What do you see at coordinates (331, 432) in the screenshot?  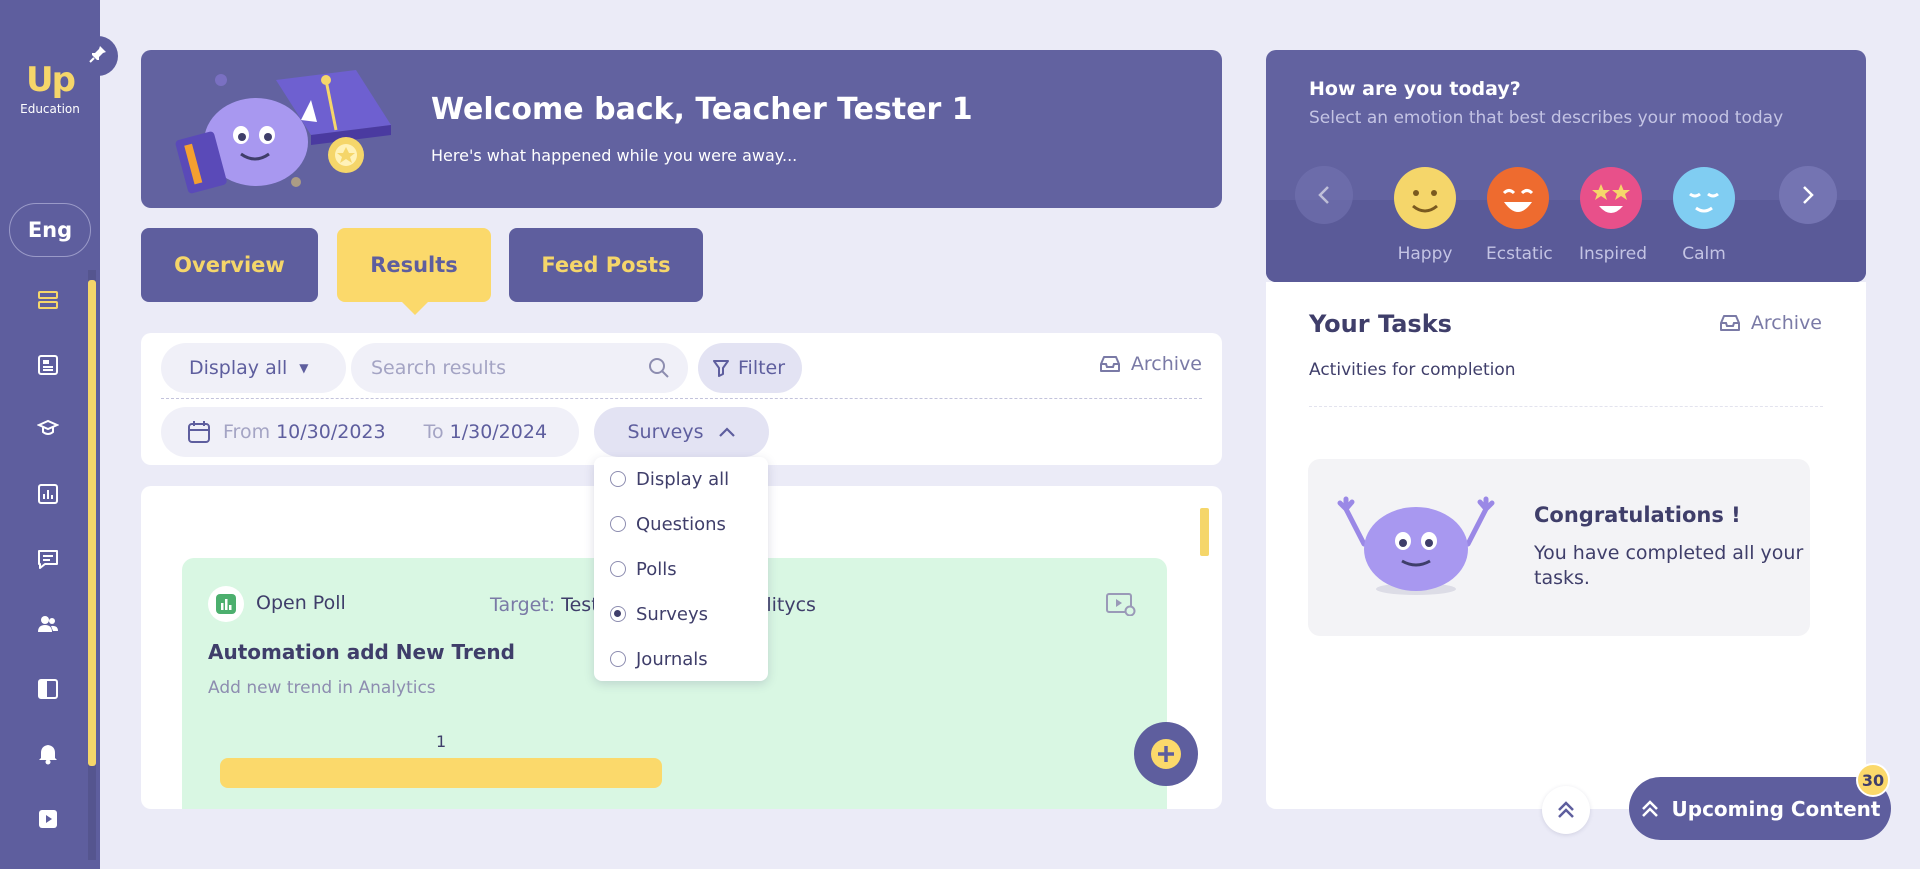 I see `from-date: 10/30/2023` at bounding box center [331, 432].